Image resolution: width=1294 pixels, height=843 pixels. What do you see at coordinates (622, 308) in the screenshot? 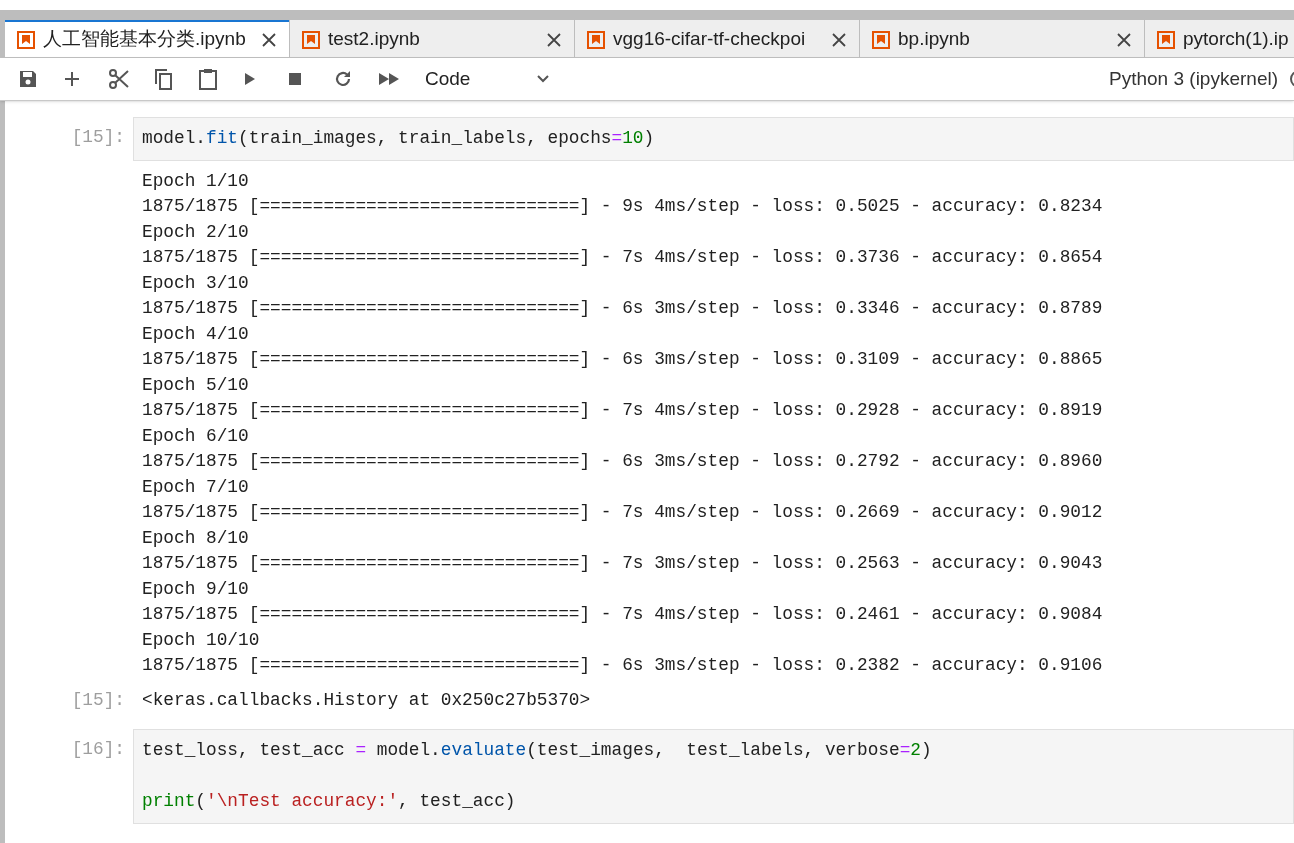
I see `output-line: 1875/1875 [==============================] - 6s 3ms/step - loss: 0.3346 - accuracy: 0.8789` at bounding box center [622, 308].